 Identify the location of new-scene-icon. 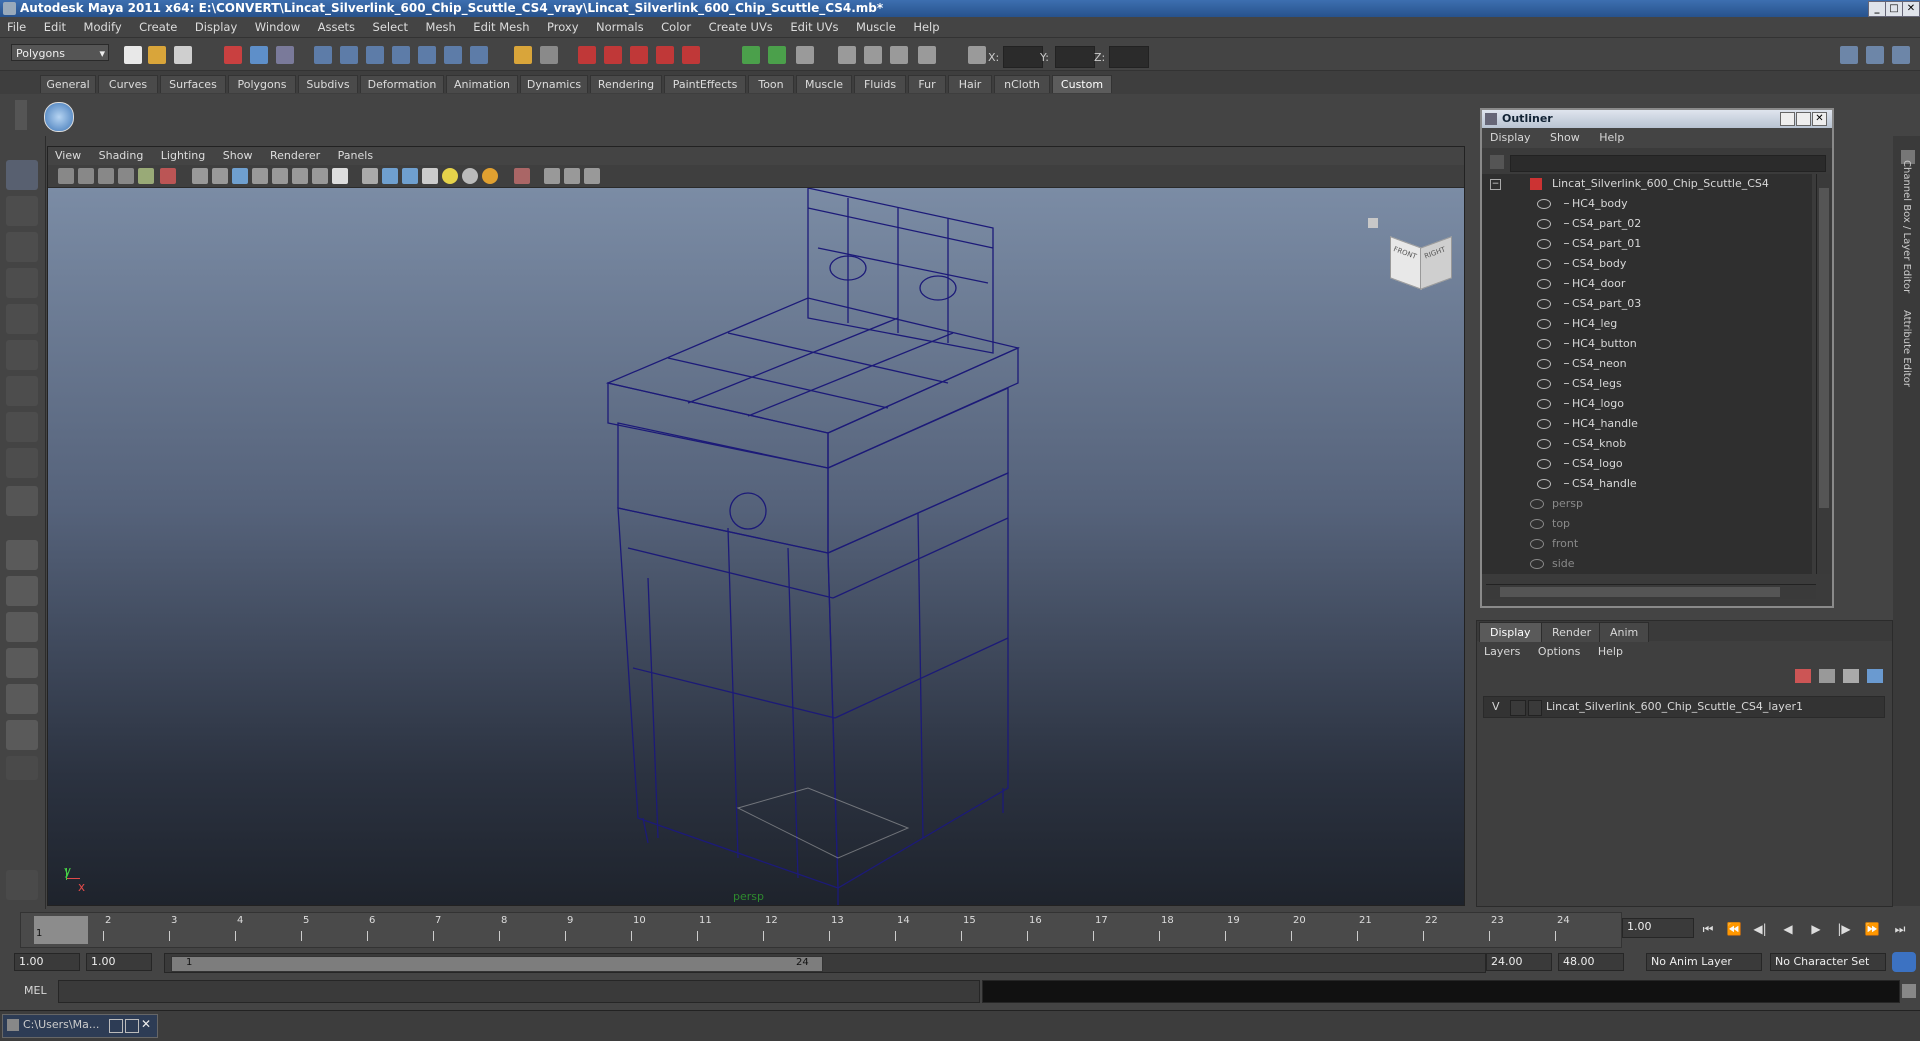
(133, 55).